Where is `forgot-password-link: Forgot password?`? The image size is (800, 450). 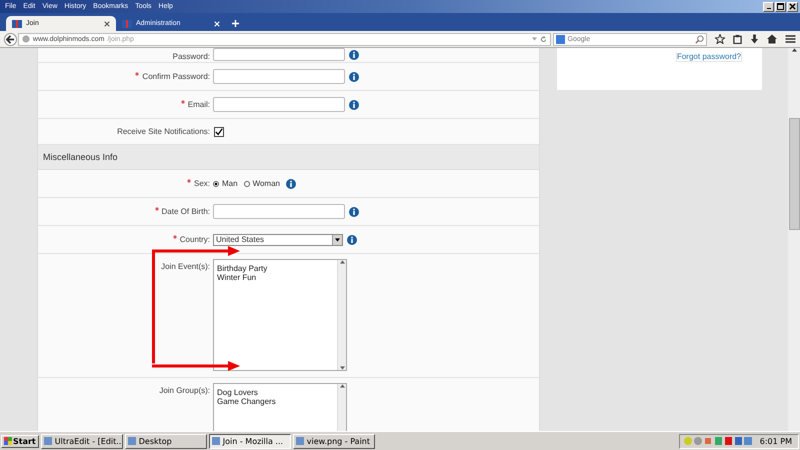
forgot-password-link: Forgot password? is located at coordinates (709, 57).